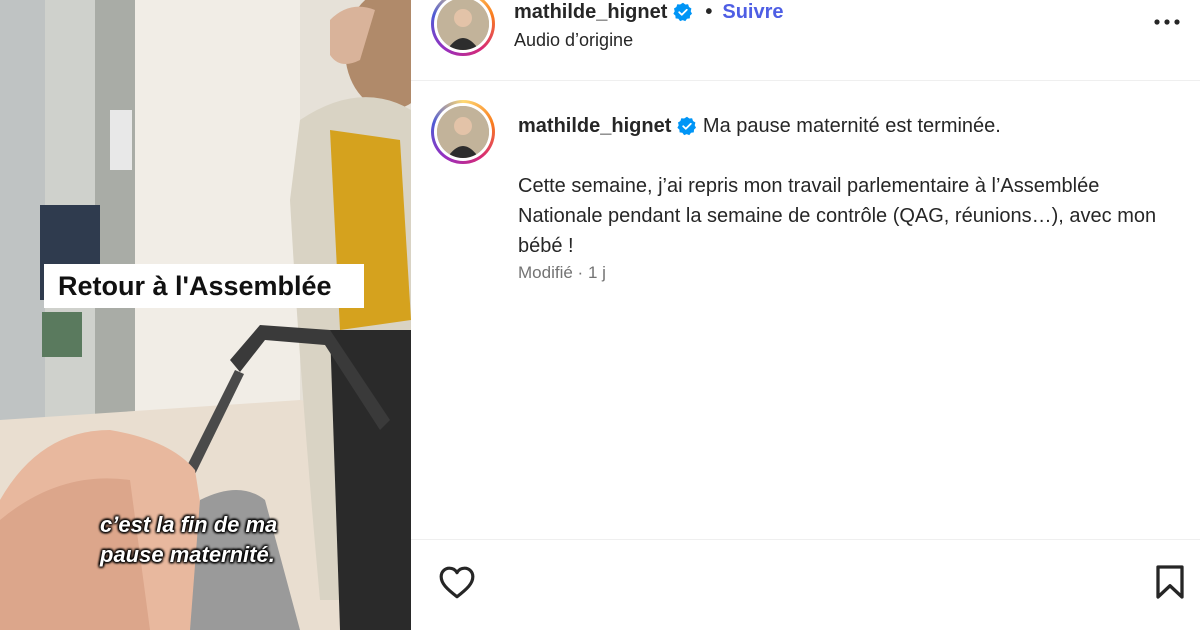 The width and height of the screenshot is (1200, 630). I want to click on post-header: mathilde_hignet • Suivre Audio d’origine, so click(805, 40).